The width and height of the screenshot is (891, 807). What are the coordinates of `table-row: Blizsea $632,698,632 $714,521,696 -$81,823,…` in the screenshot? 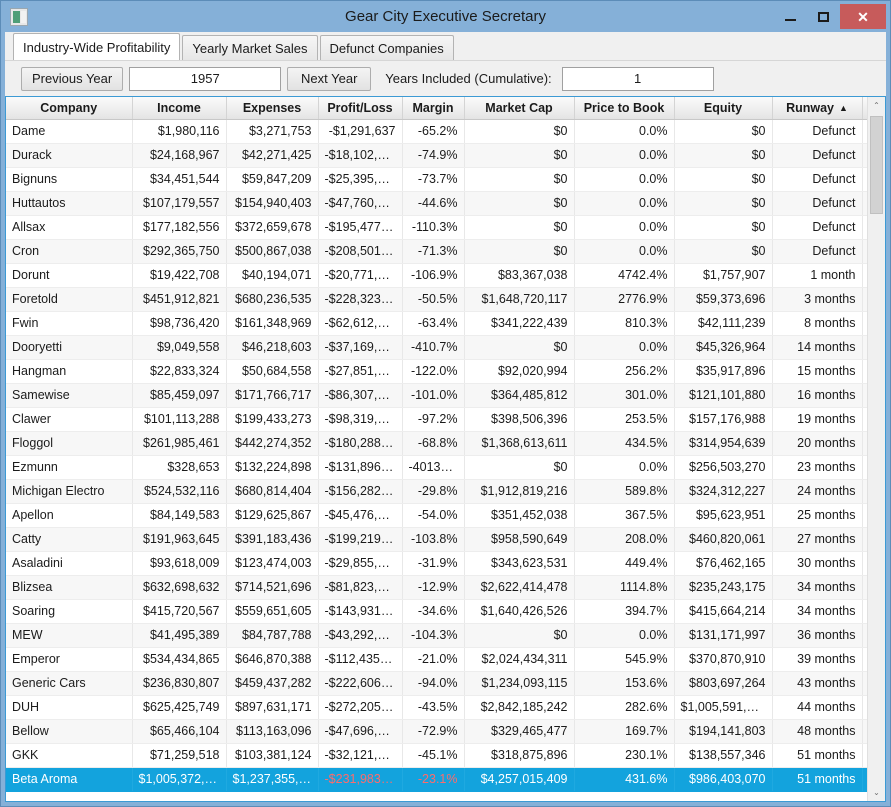 It's located at (445, 587).